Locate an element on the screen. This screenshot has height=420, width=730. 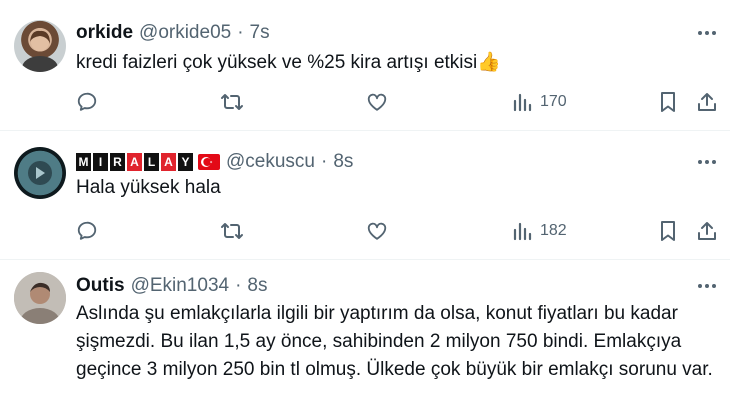
tweet-header: orkide @orkide05 · 7s is located at coordinates (173, 33).